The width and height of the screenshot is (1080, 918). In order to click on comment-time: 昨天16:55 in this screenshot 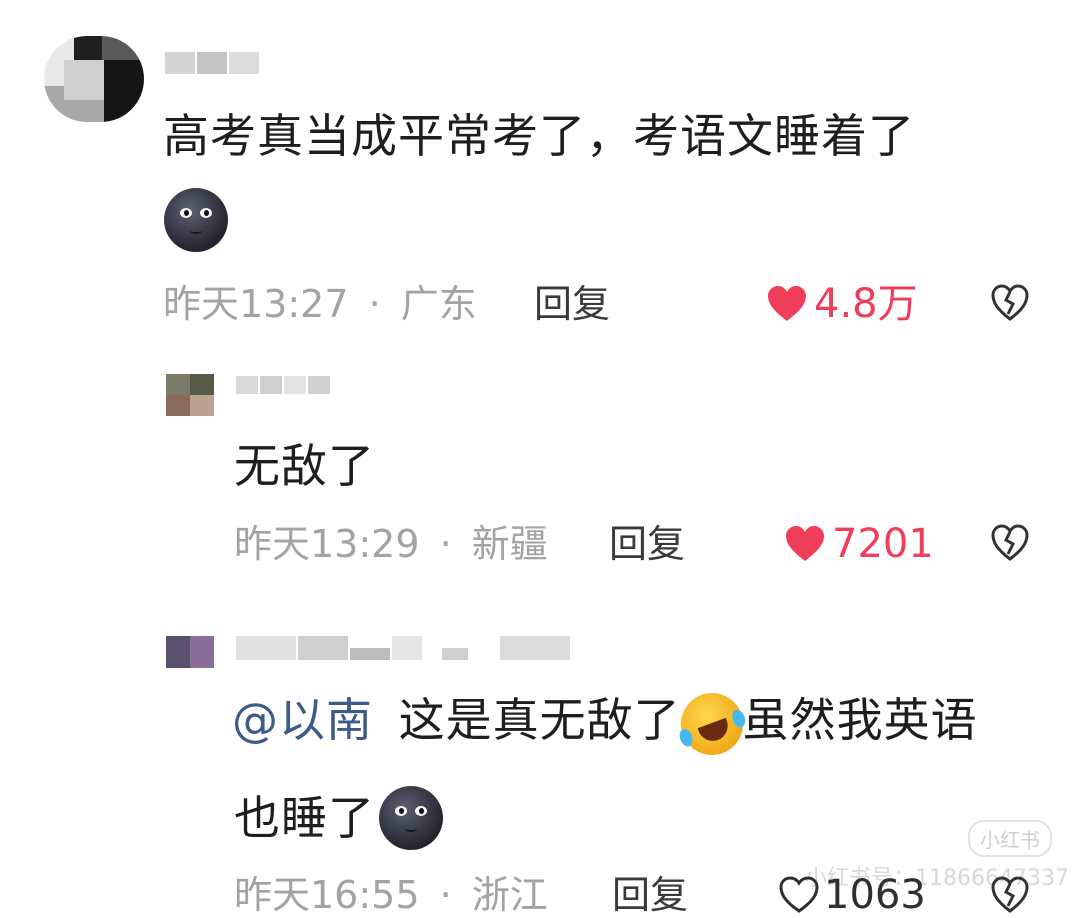, I will do `click(327, 895)`.